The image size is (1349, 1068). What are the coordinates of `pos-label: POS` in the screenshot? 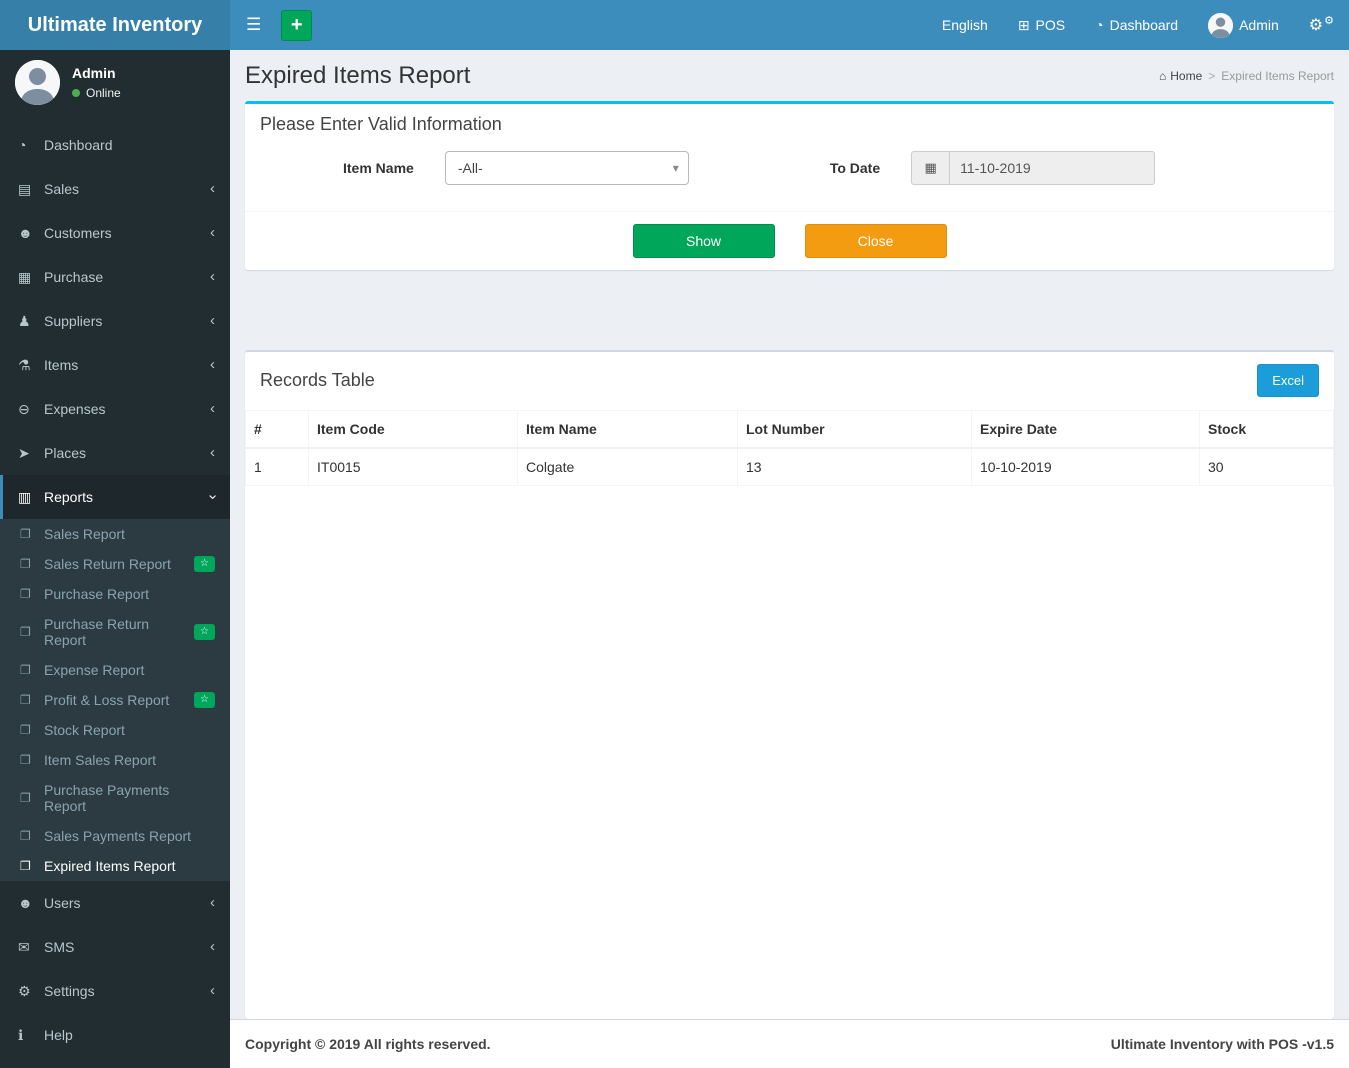 It's located at (1050, 25).